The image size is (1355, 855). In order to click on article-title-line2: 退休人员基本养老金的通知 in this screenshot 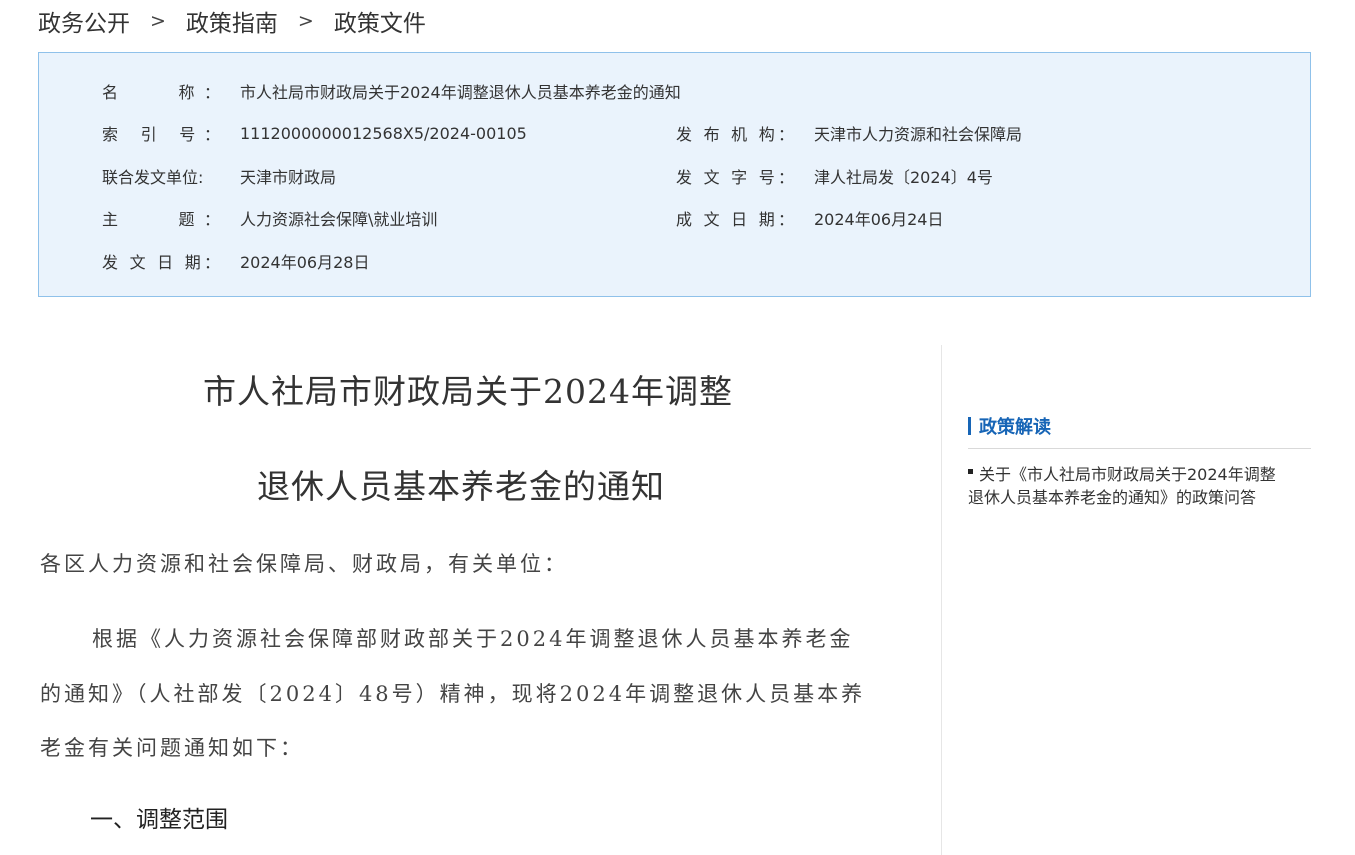, I will do `click(461, 486)`.